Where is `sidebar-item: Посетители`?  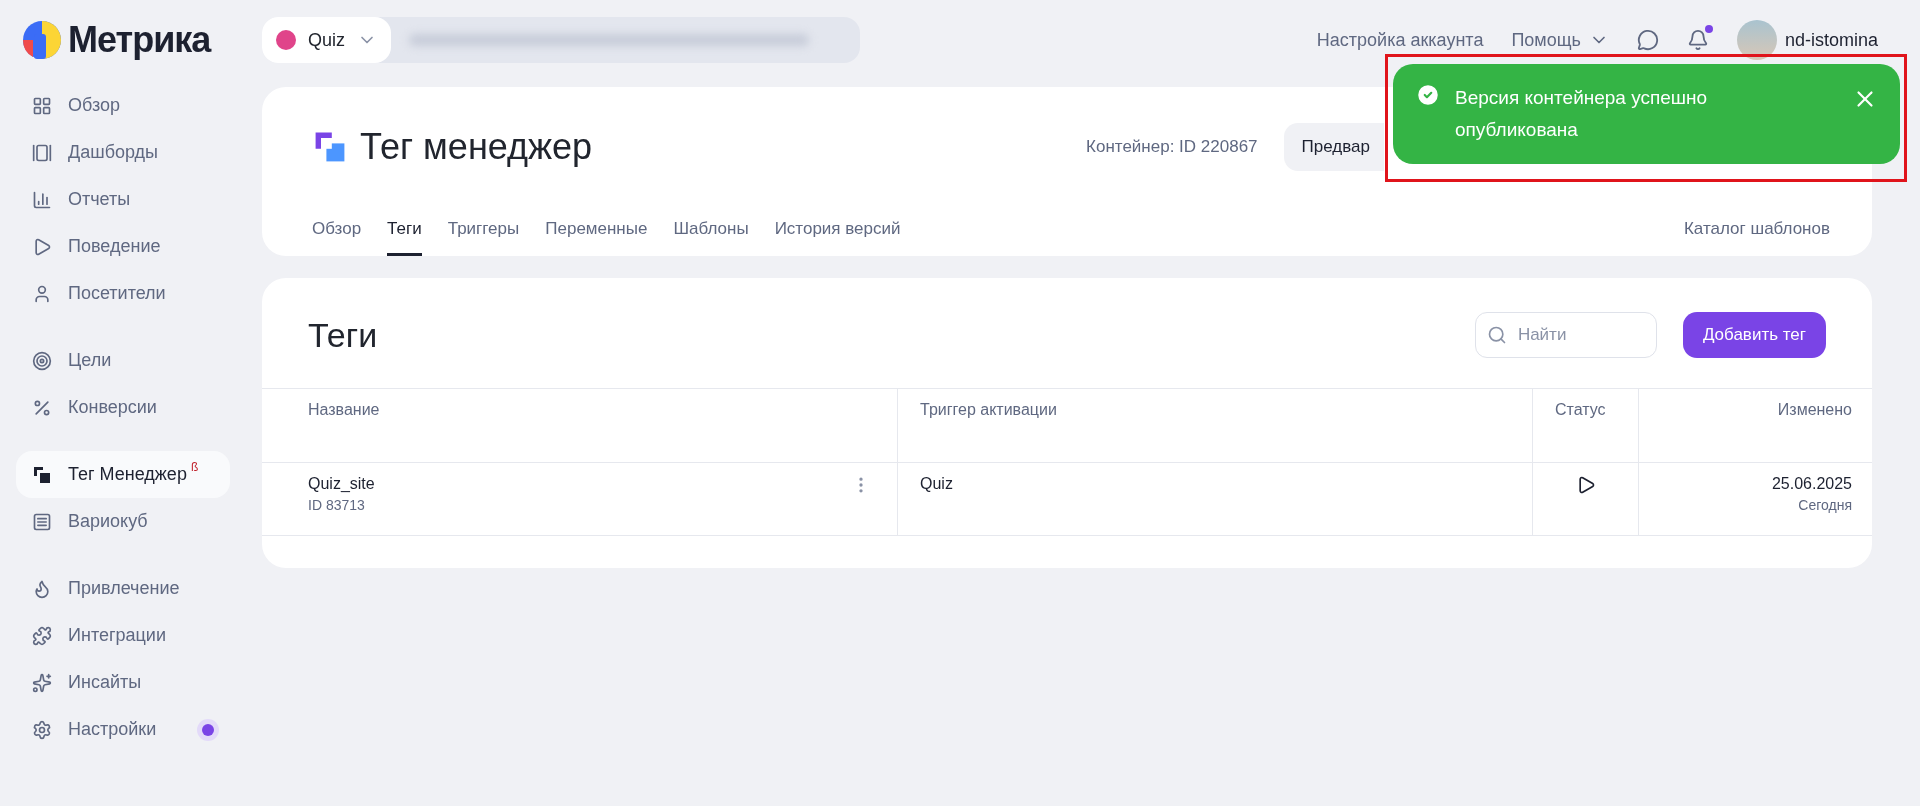
sidebar-item: Посетители is located at coordinates (123, 293).